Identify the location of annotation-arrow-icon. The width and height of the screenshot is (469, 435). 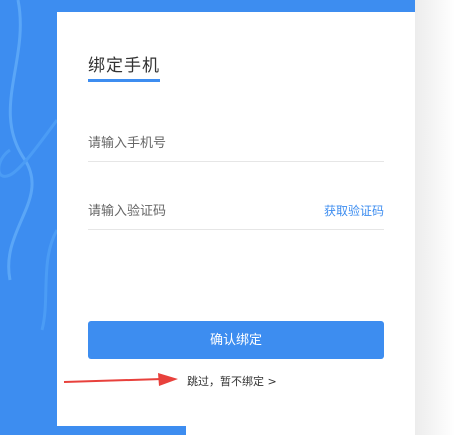
(120, 379).